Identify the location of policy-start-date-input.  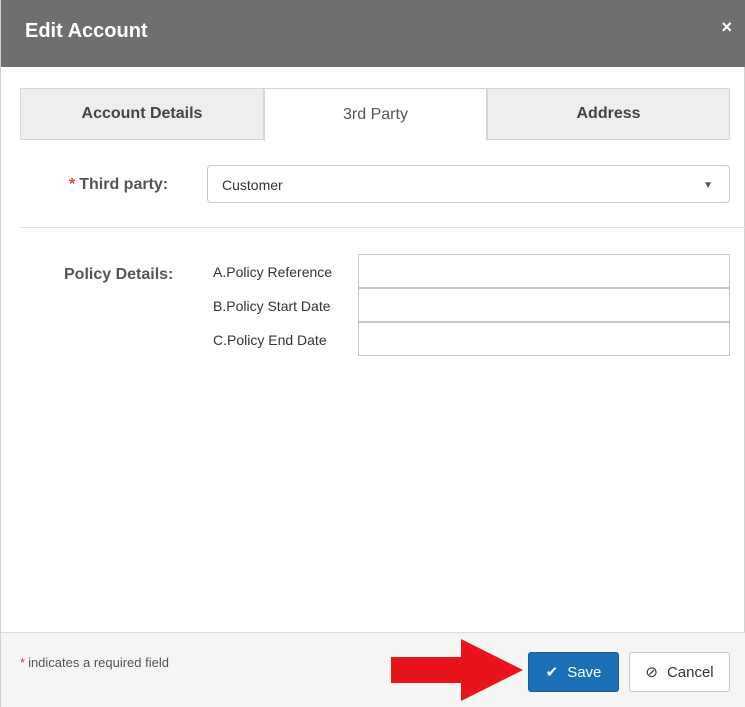
(544, 305).